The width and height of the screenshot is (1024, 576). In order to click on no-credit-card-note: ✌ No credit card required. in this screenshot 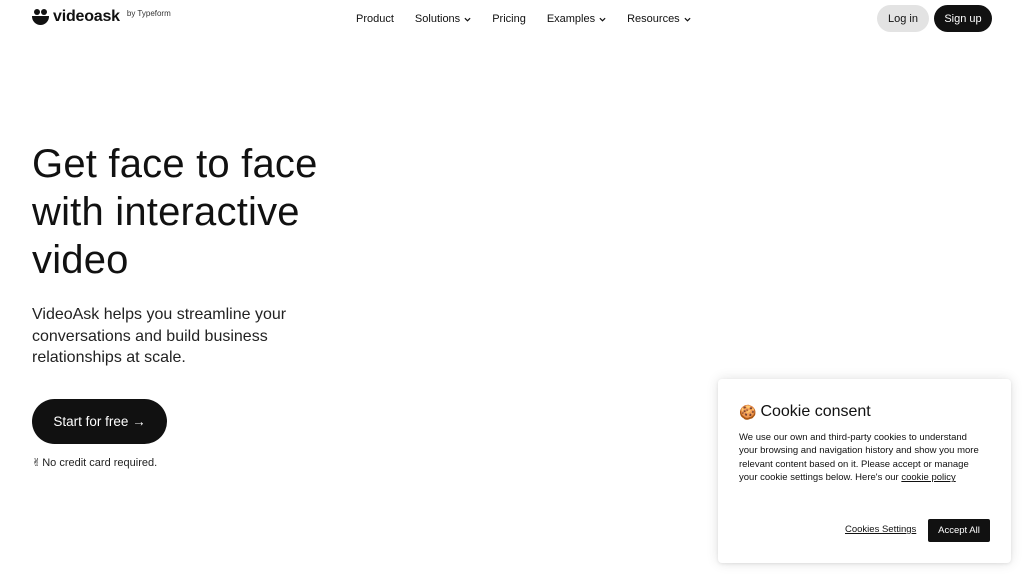, I will do `click(95, 463)`.